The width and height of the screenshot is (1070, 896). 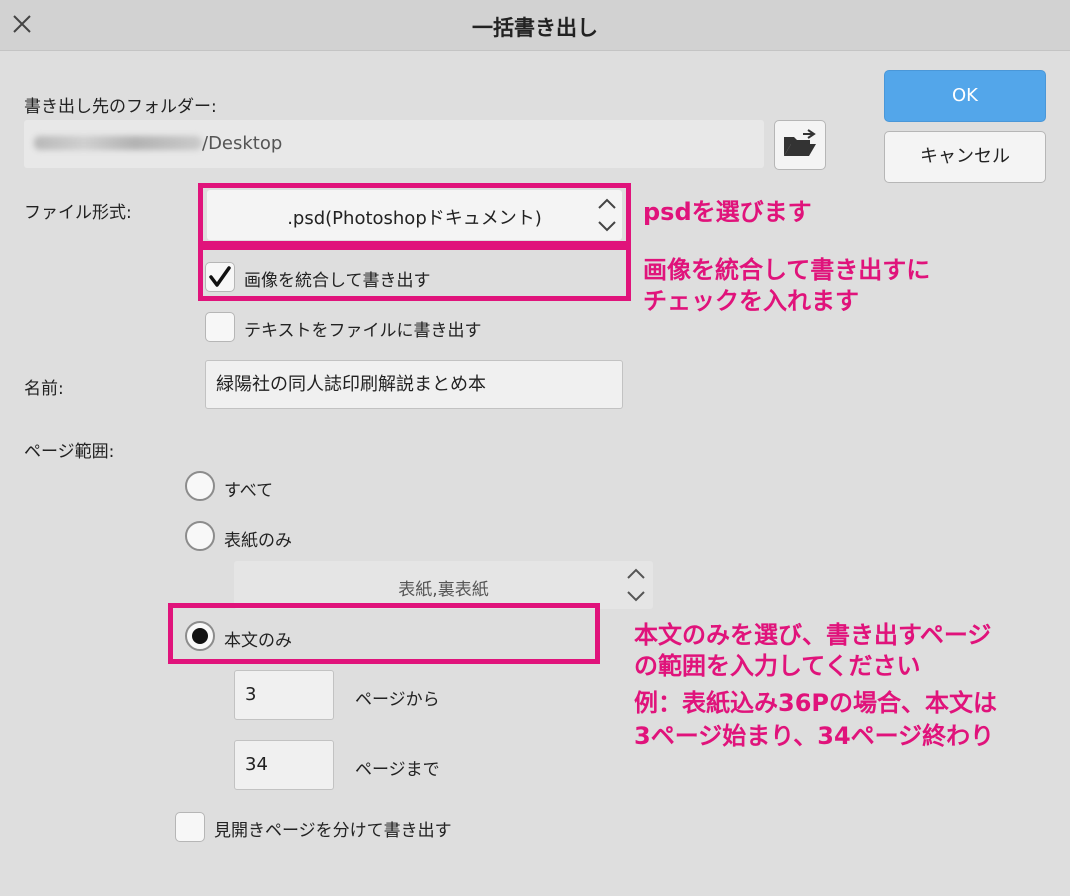 What do you see at coordinates (394, 144) in the screenshot?
I see `destination-path-field: /Desktop` at bounding box center [394, 144].